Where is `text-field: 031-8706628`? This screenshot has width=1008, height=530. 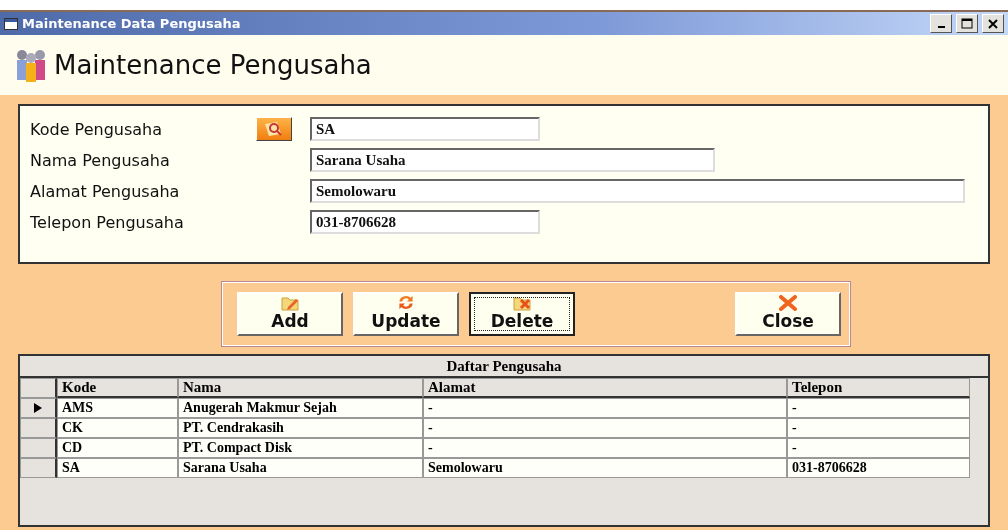
text-field: 031-8706628 is located at coordinates (425, 222).